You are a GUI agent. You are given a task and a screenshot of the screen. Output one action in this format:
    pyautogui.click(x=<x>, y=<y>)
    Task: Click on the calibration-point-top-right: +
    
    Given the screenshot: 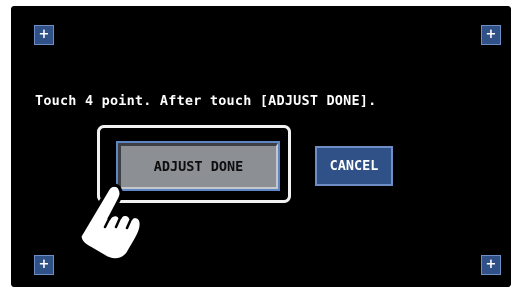 What is the action you would take?
    pyautogui.click(x=491, y=35)
    